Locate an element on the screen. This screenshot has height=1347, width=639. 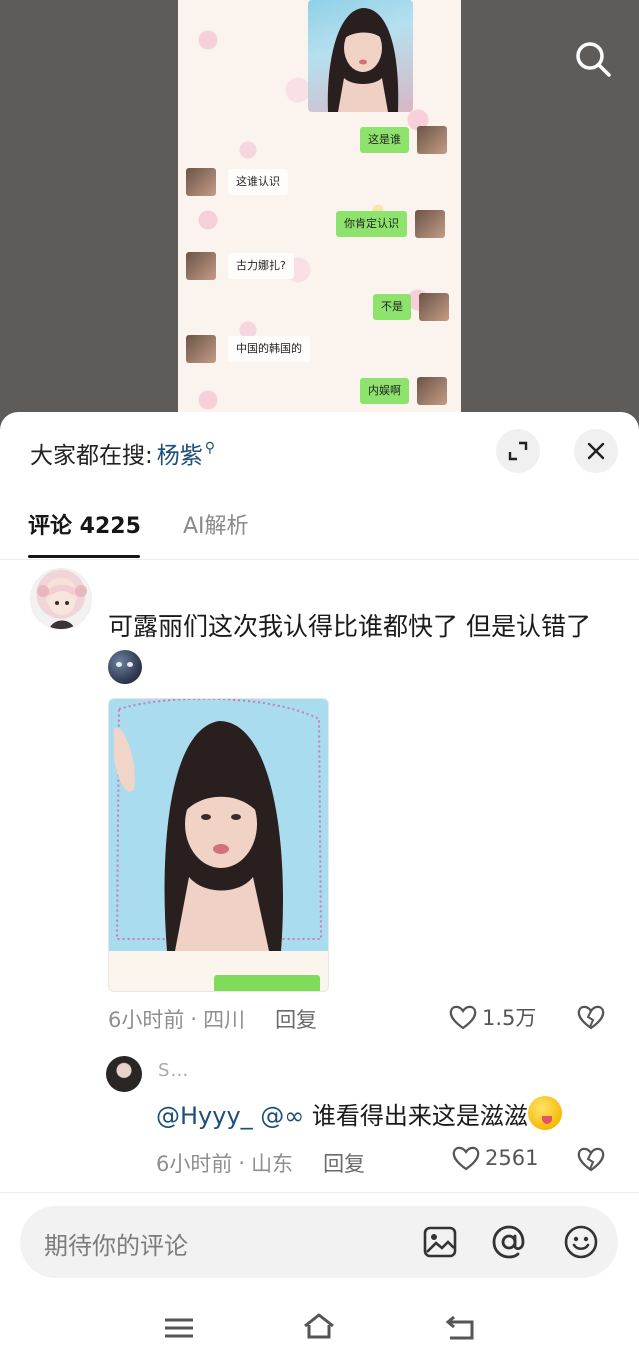
chat-message: 中国的韩国的 is located at coordinates (248, 349).